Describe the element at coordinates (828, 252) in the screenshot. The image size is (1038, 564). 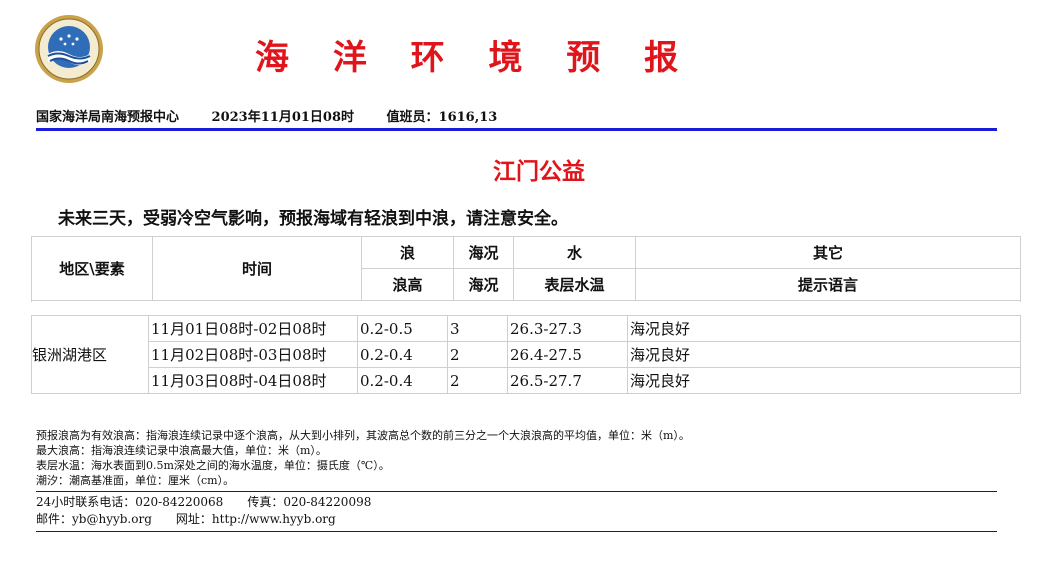
I see `header-other: 其它` at that location.